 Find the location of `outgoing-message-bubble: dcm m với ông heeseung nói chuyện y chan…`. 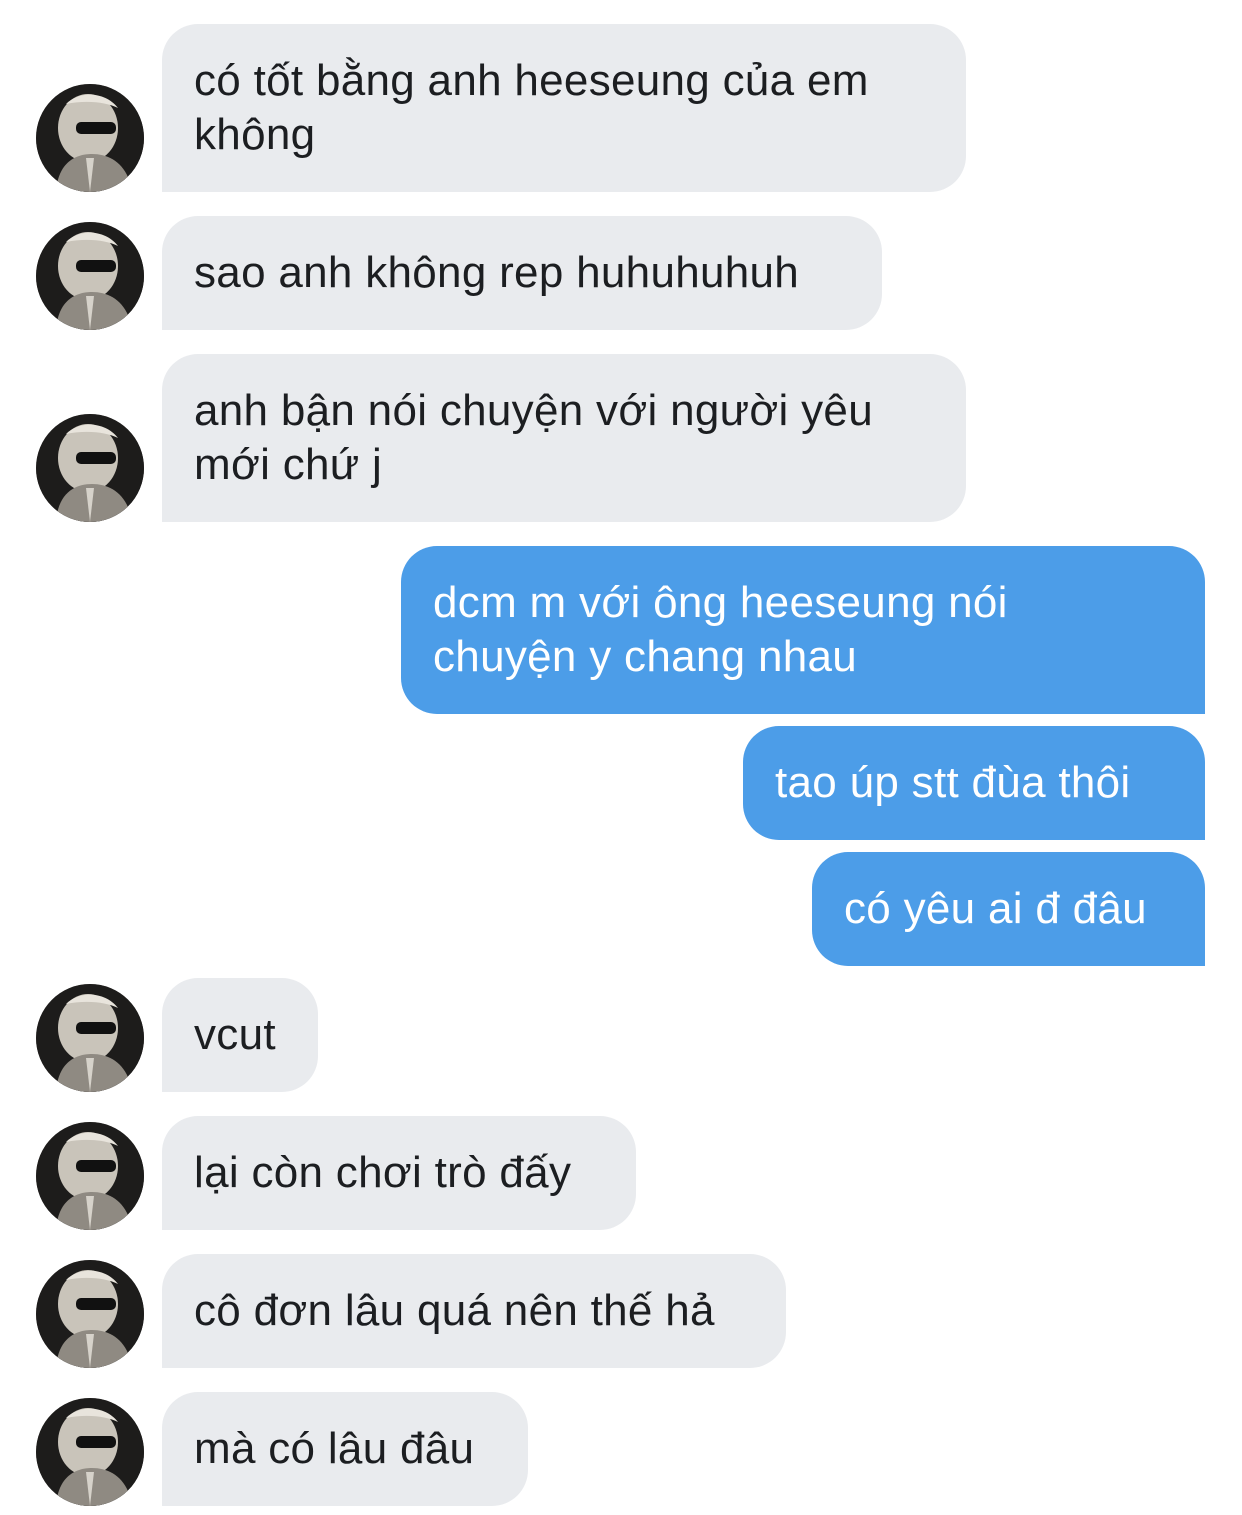

outgoing-message-bubble: dcm m với ông heeseung nói chuyện y chan… is located at coordinates (803, 630).